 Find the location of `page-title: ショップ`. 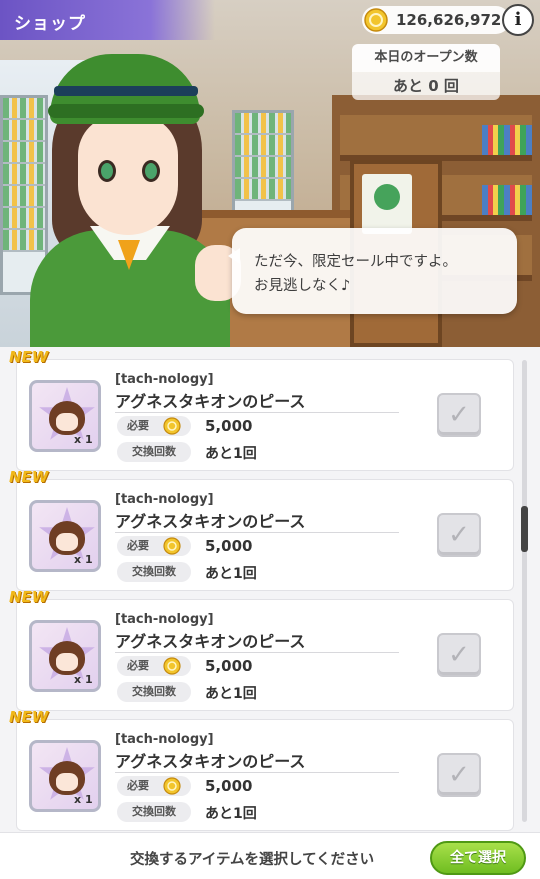

page-title: ショップ is located at coordinates (50, 24).